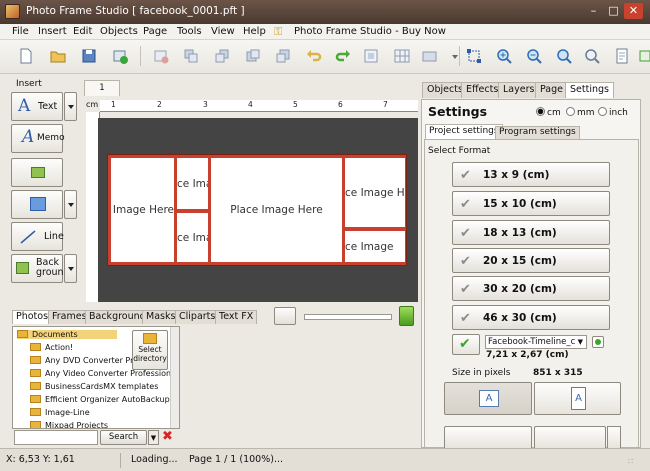 Image resolution: width=650 pixels, height=471 pixels. I want to click on image-slot-3: ce Image, so click(192, 237).